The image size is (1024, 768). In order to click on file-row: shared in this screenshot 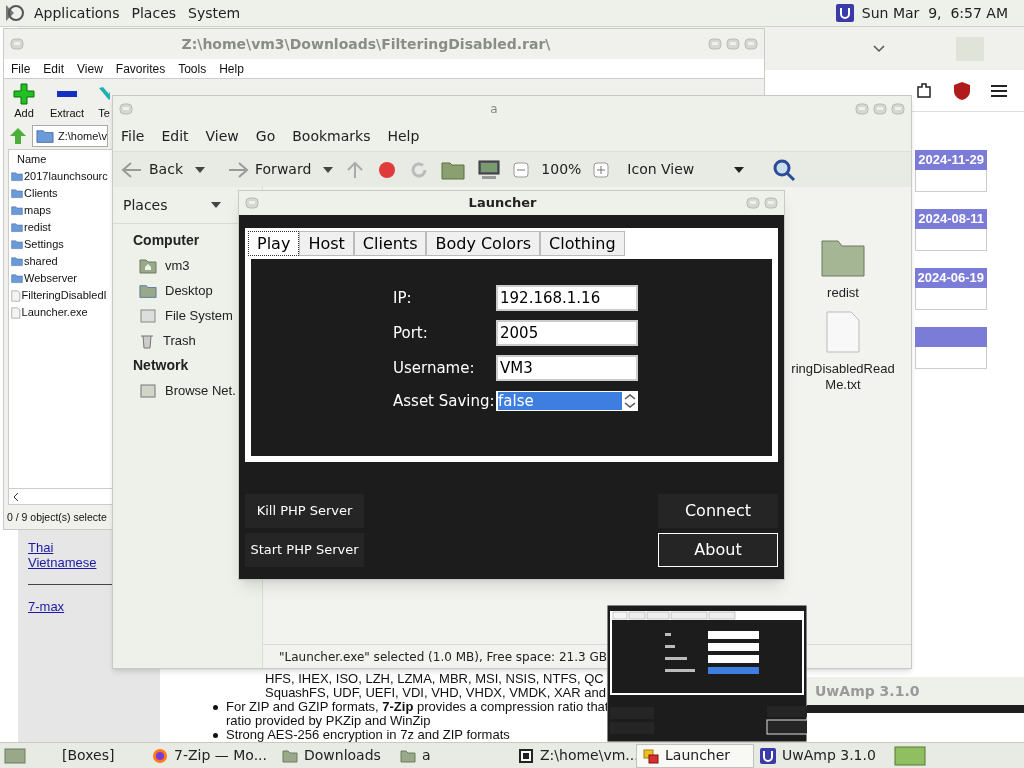, I will do `click(33, 261)`.